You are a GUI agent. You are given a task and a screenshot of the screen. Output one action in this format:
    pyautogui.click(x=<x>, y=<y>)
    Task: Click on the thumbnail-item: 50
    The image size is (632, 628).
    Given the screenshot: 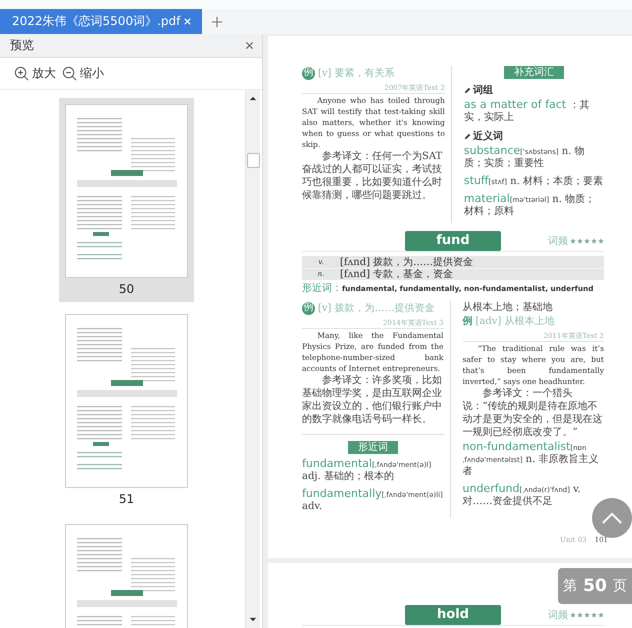 What is the action you would take?
    pyautogui.click(x=126, y=200)
    